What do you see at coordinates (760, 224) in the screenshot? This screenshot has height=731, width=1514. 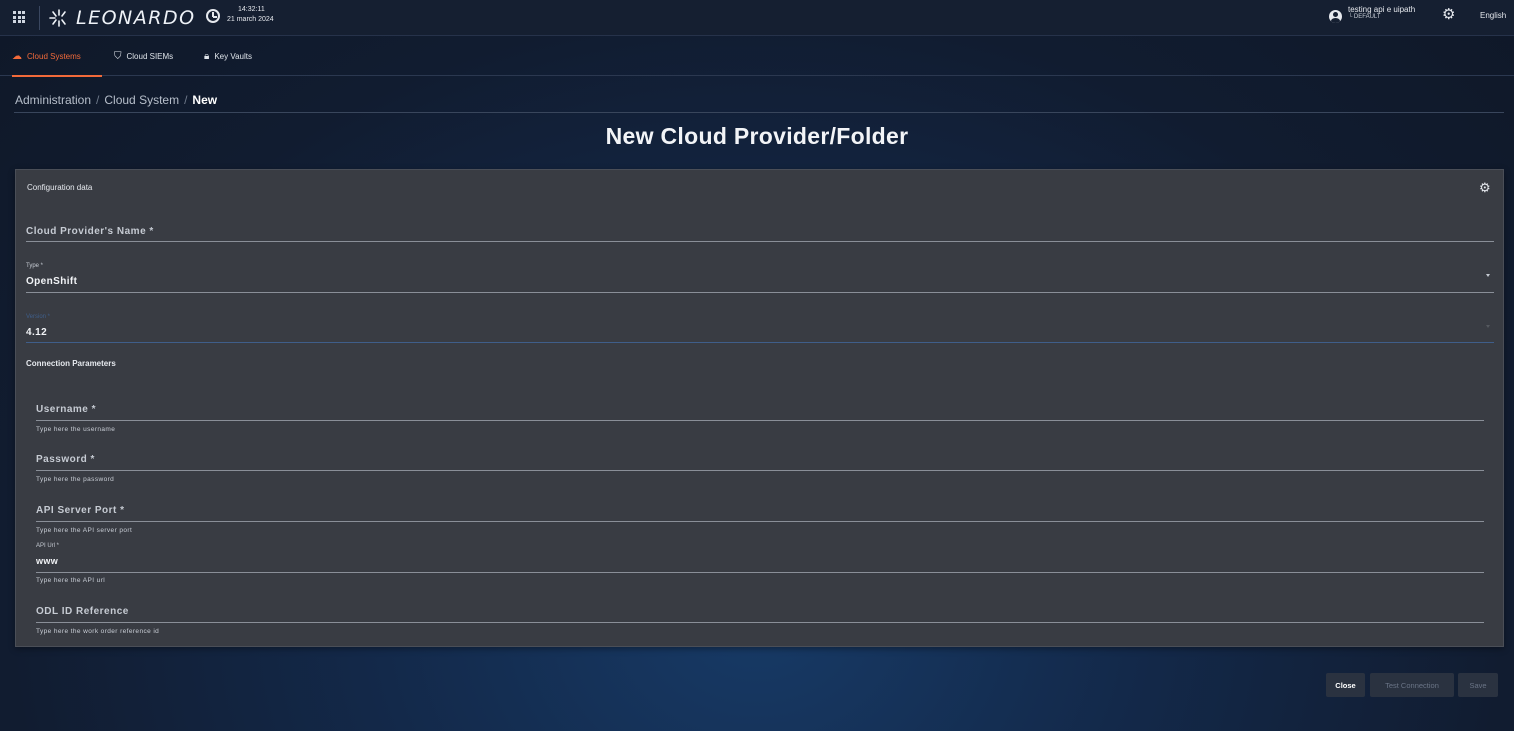 I see `cloud-provider-name-field: Cloud Provider's Name *` at bounding box center [760, 224].